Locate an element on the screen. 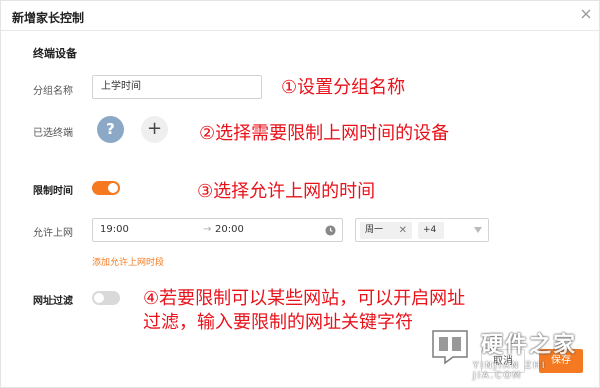  day-tag-more: +4 is located at coordinates (431, 230).